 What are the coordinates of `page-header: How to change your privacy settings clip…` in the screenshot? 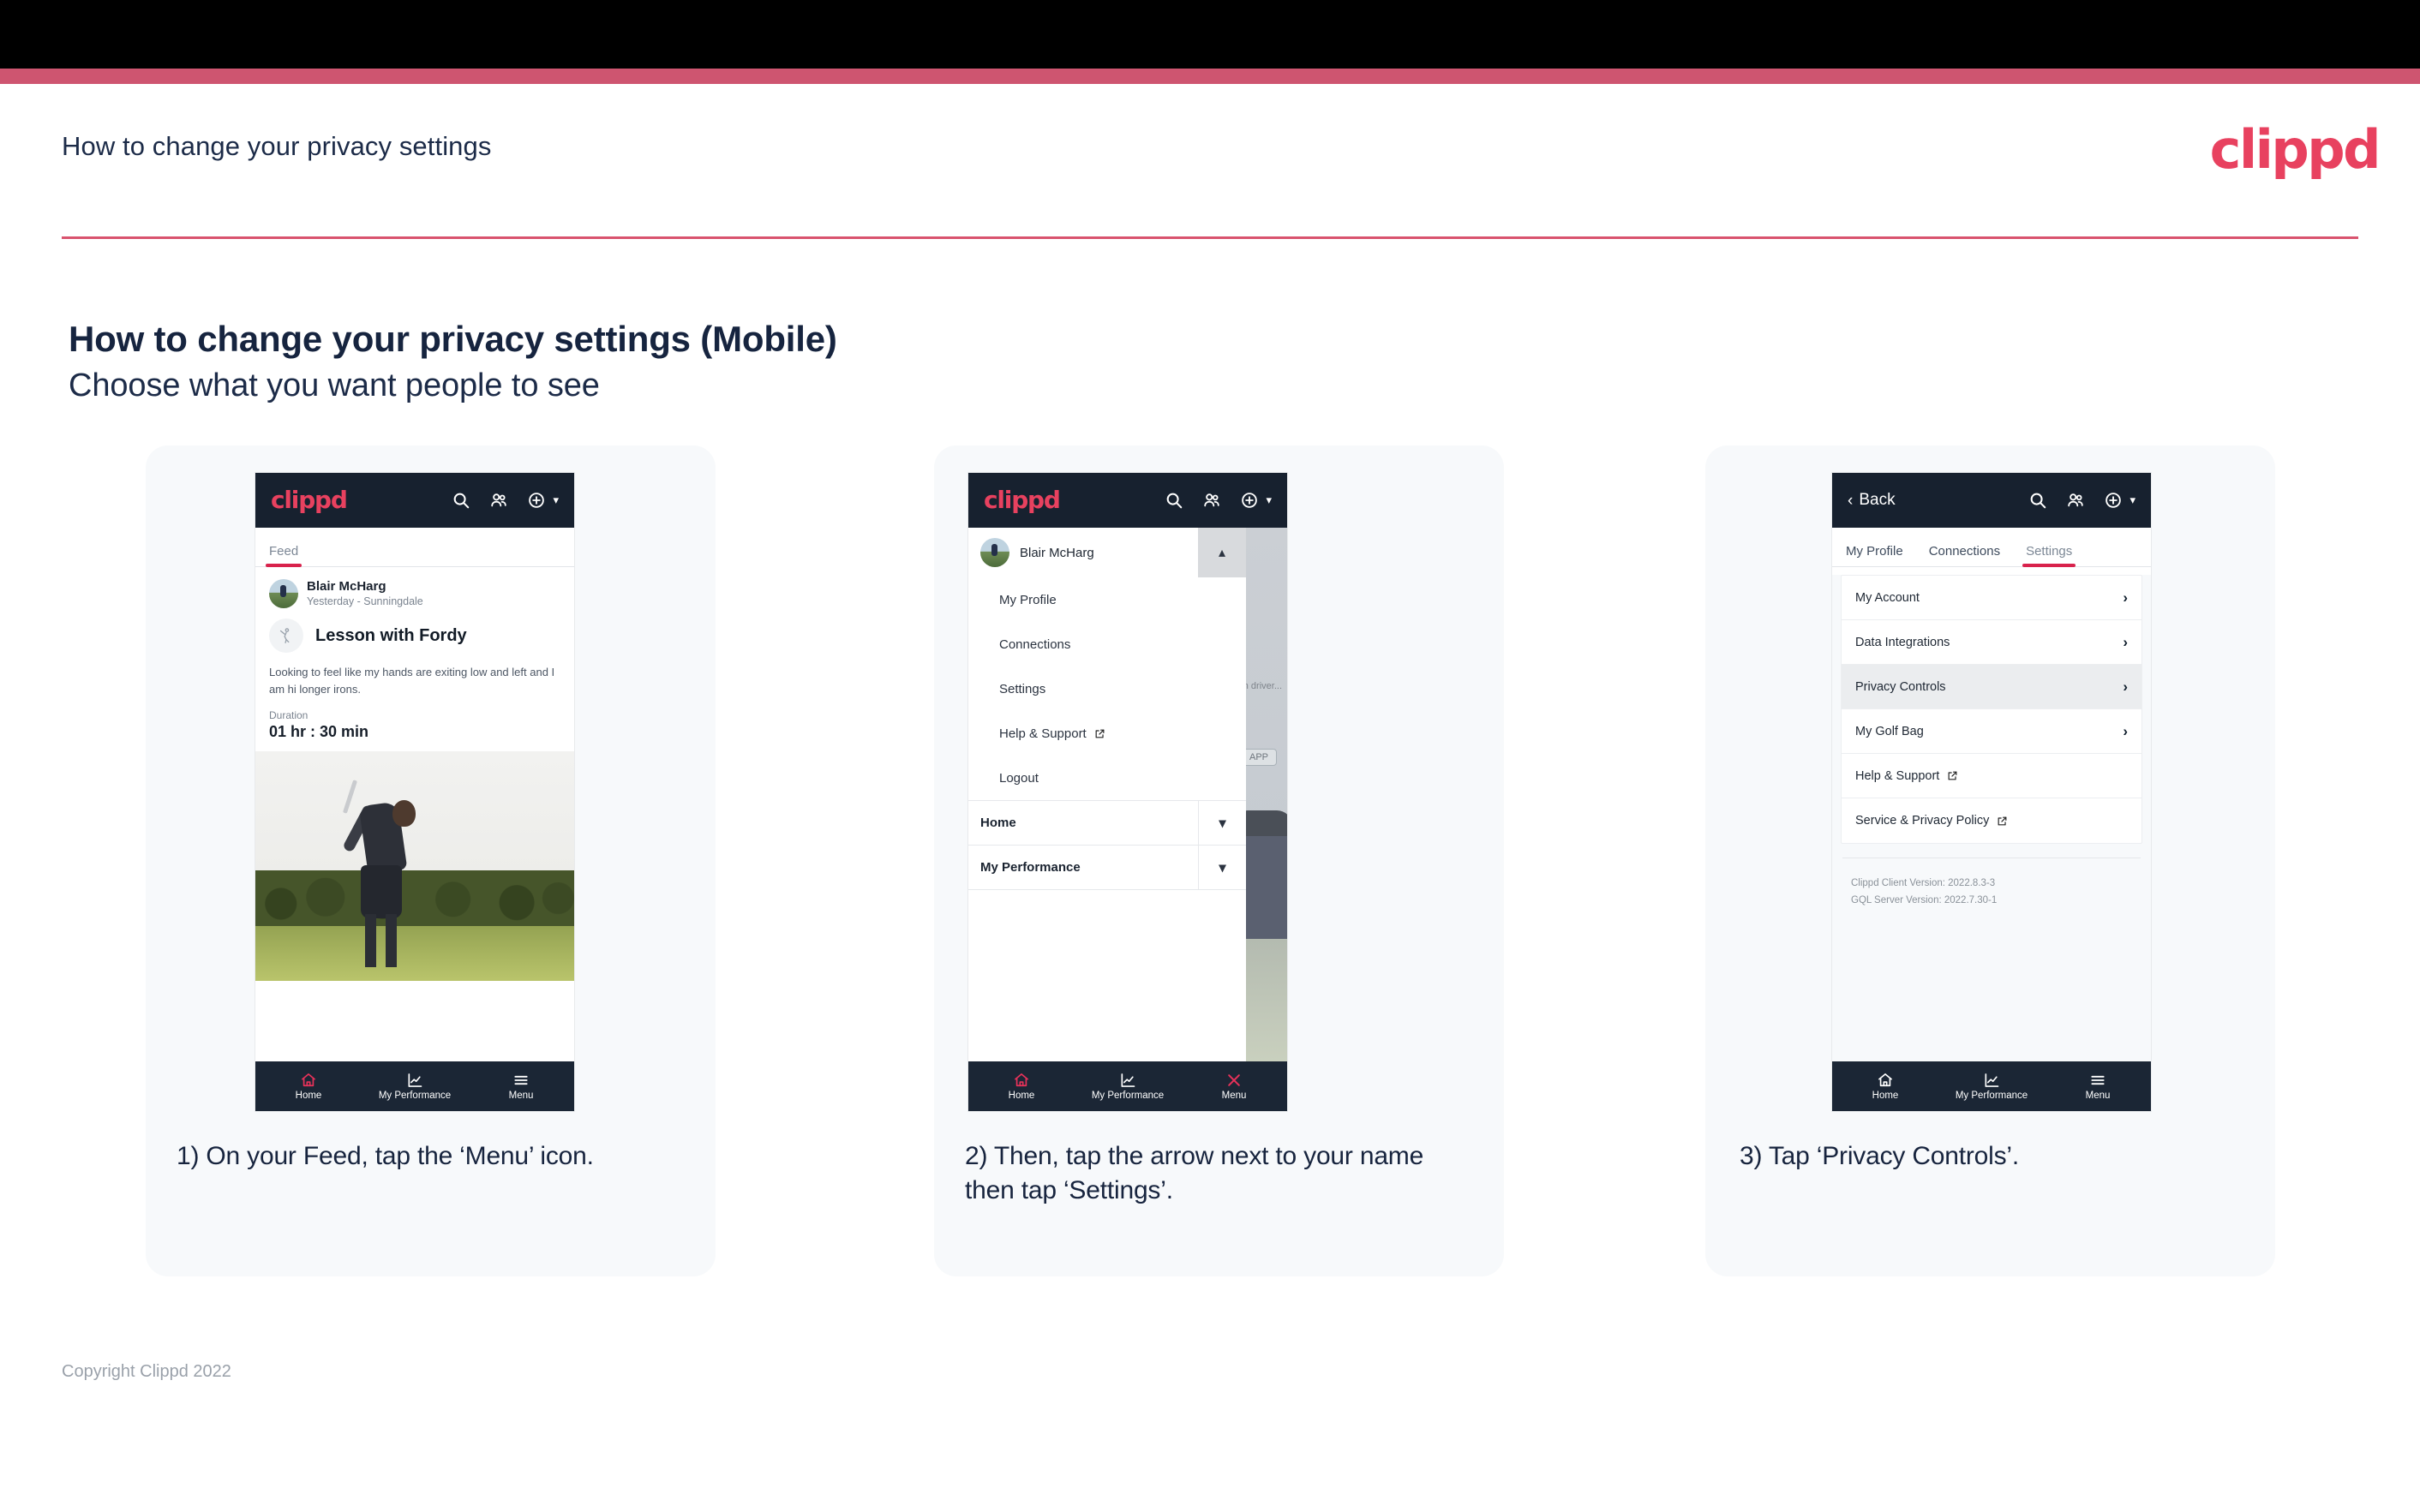 It's located at (1210, 161).